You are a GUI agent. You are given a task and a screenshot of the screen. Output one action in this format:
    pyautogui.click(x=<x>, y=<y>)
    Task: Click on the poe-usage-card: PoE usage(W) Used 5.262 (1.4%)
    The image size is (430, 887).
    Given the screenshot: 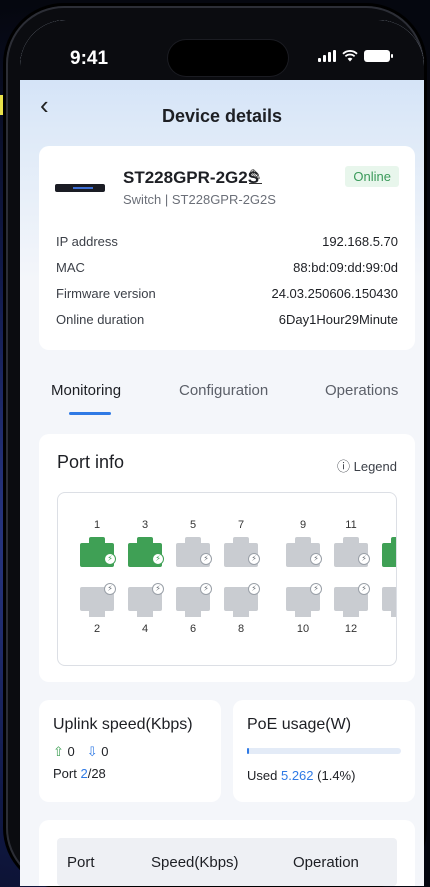 What is the action you would take?
    pyautogui.click(x=324, y=751)
    